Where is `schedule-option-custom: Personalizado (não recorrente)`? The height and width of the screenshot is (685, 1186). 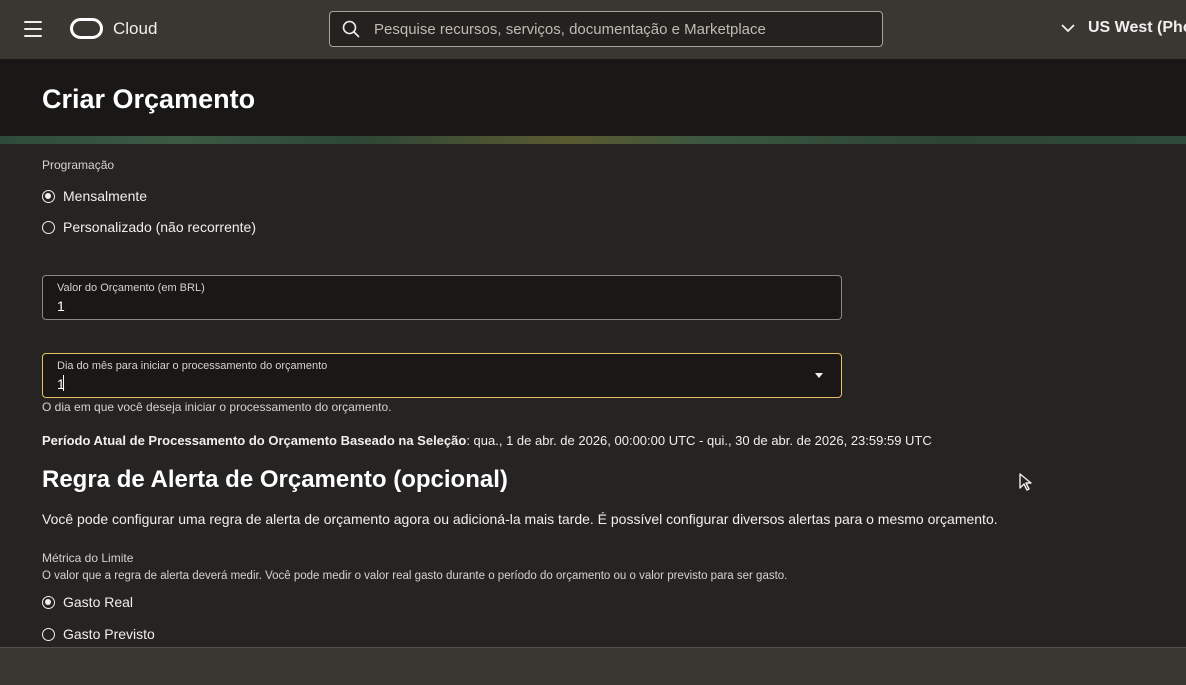 schedule-option-custom: Personalizado (não recorrente) is located at coordinates (149, 227).